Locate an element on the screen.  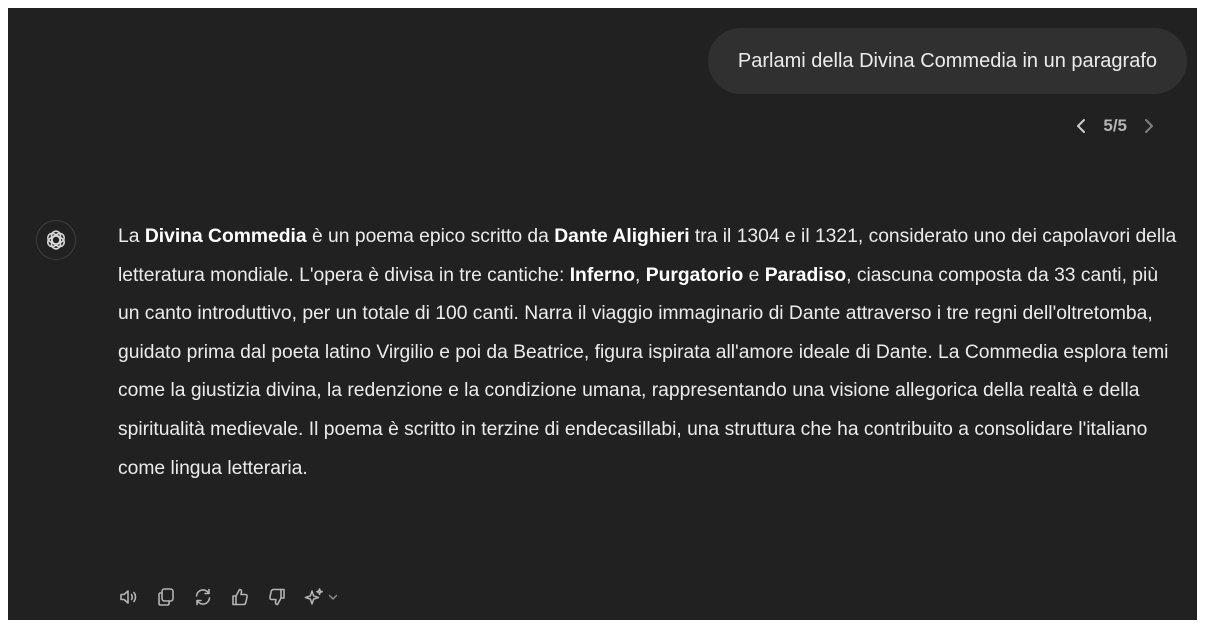
chevron-left-icon is located at coordinates (1081, 126).